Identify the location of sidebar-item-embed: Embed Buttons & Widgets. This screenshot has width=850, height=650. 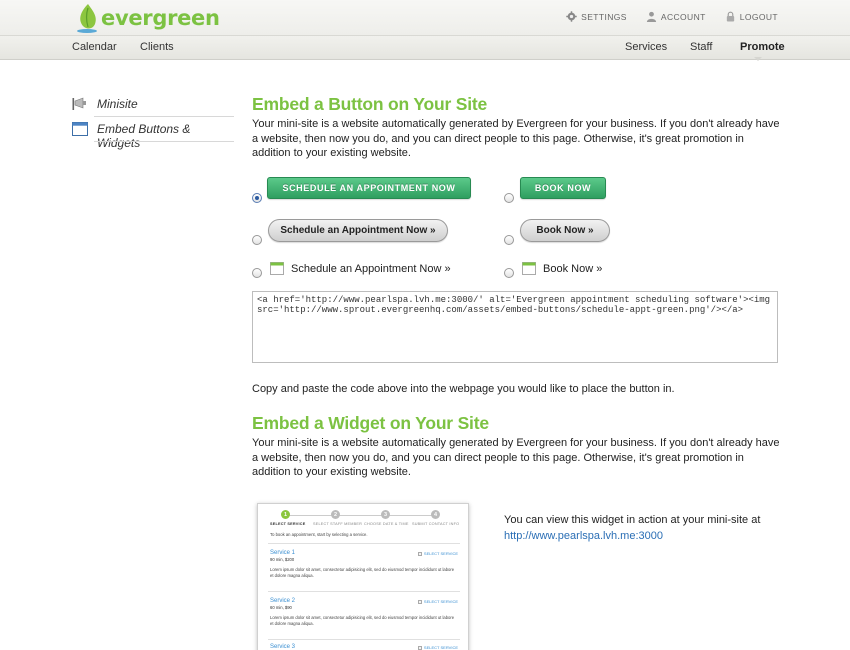
(153, 135).